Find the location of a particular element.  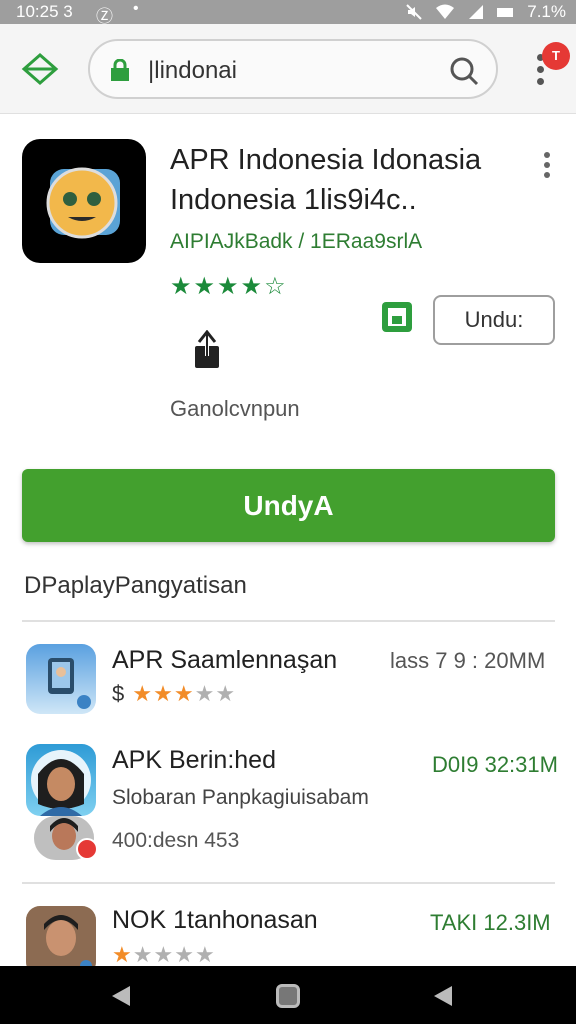

status-icons: 7.1% is located at coordinates (485, 12).